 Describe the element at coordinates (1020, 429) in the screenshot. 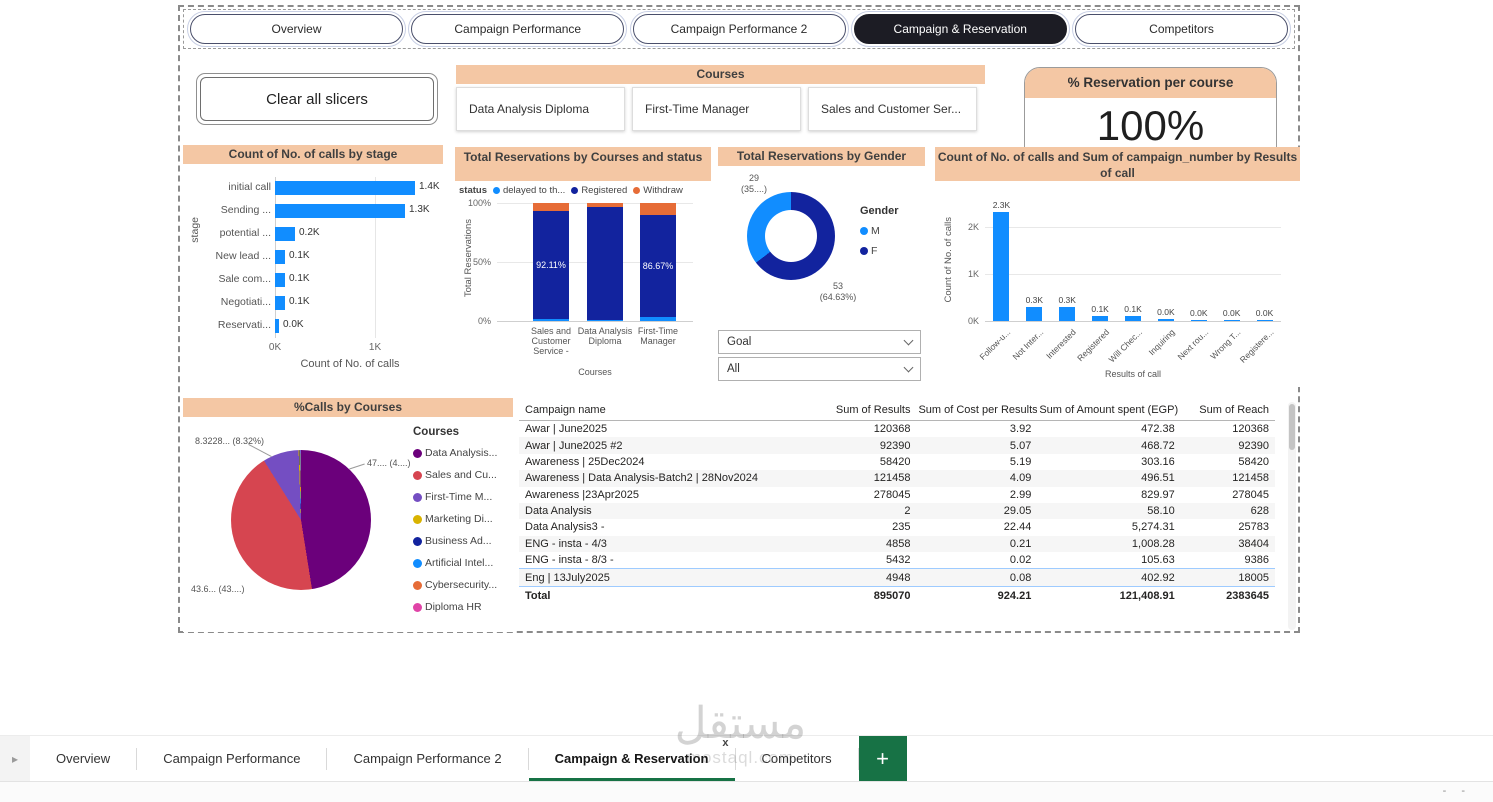

I see `table-cell: 3.92` at that location.